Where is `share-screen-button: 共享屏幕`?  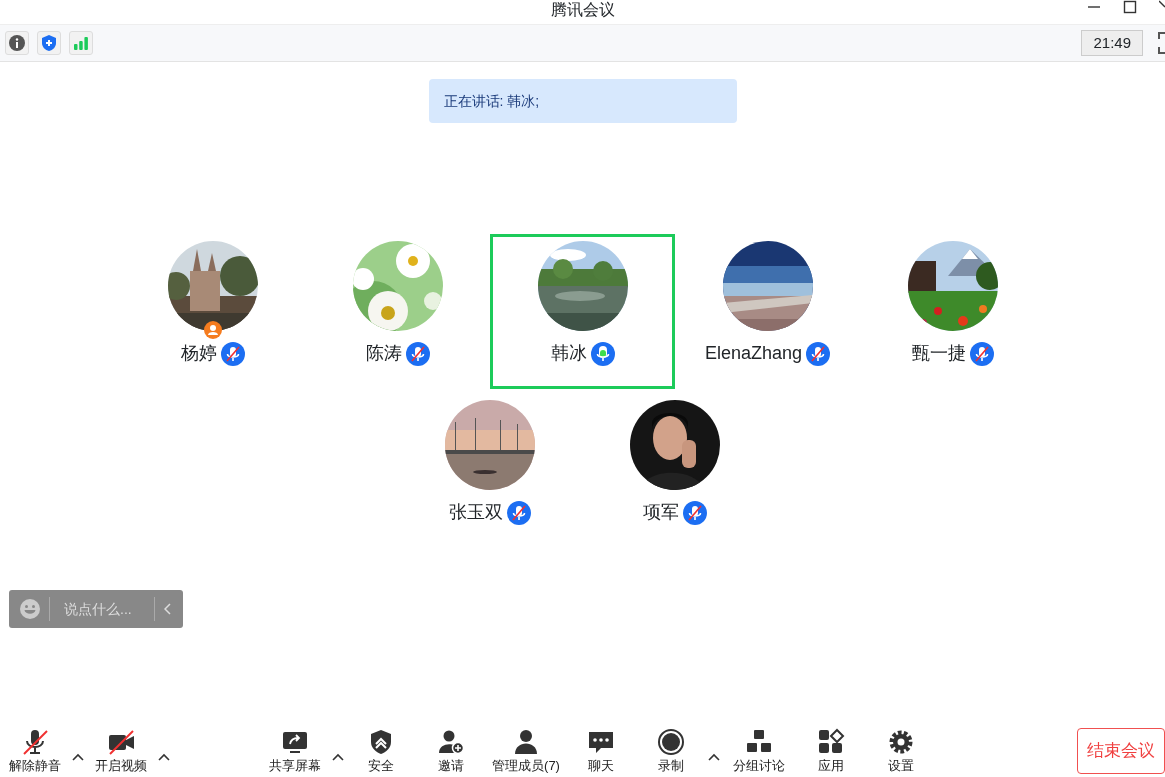 share-screen-button: 共享屏幕 is located at coordinates (295, 752).